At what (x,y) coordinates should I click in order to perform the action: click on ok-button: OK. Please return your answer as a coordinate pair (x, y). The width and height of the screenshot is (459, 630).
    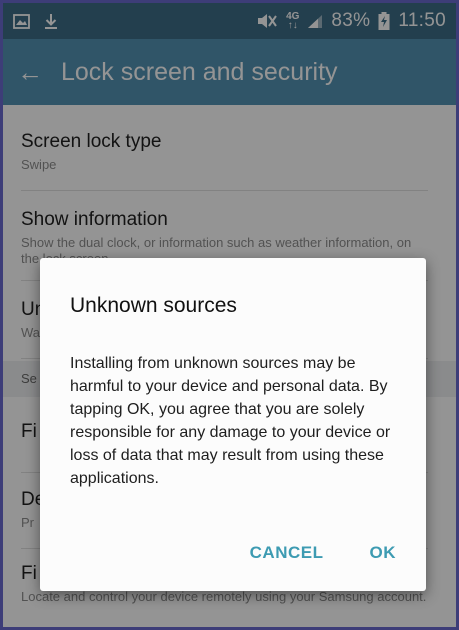
    Looking at the image, I should click on (383, 553).